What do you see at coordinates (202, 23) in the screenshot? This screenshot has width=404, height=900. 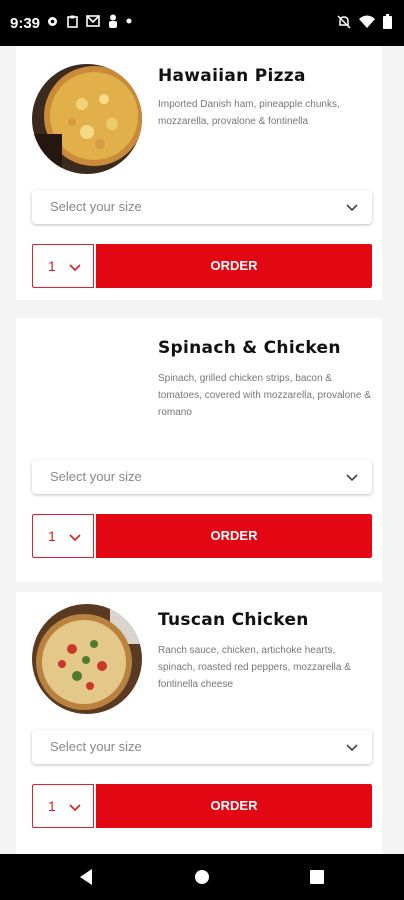 I see `status-bar: 9:39` at bounding box center [202, 23].